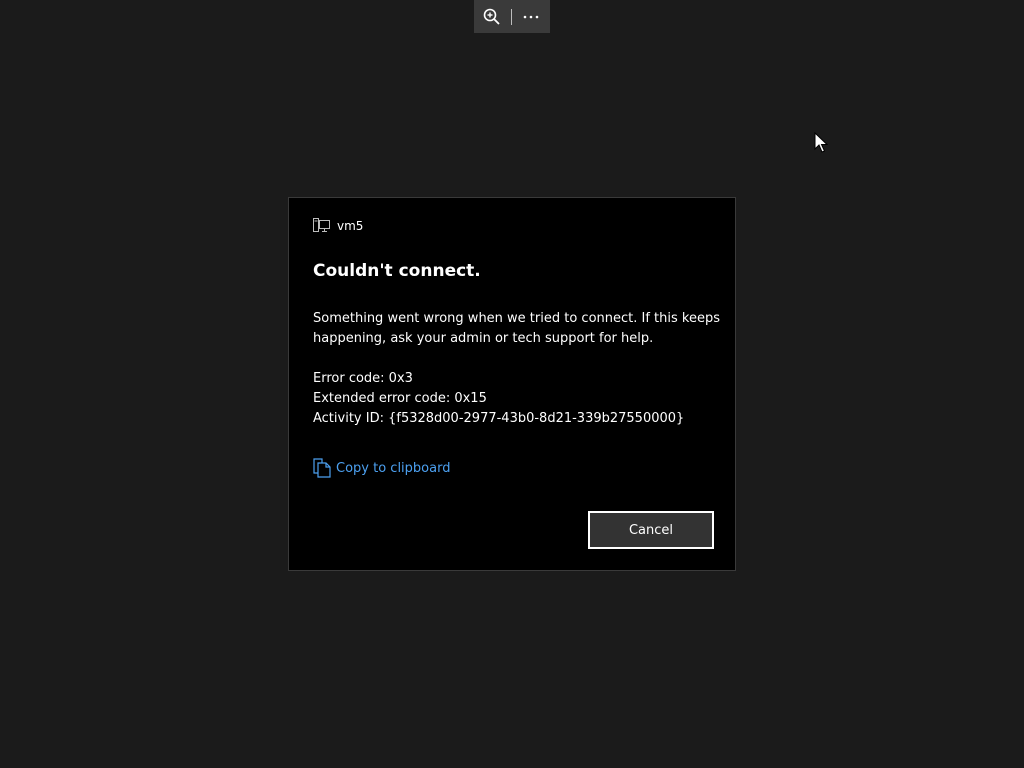 The image size is (1024, 768). I want to click on zoom-in-icon, so click(491, 16).